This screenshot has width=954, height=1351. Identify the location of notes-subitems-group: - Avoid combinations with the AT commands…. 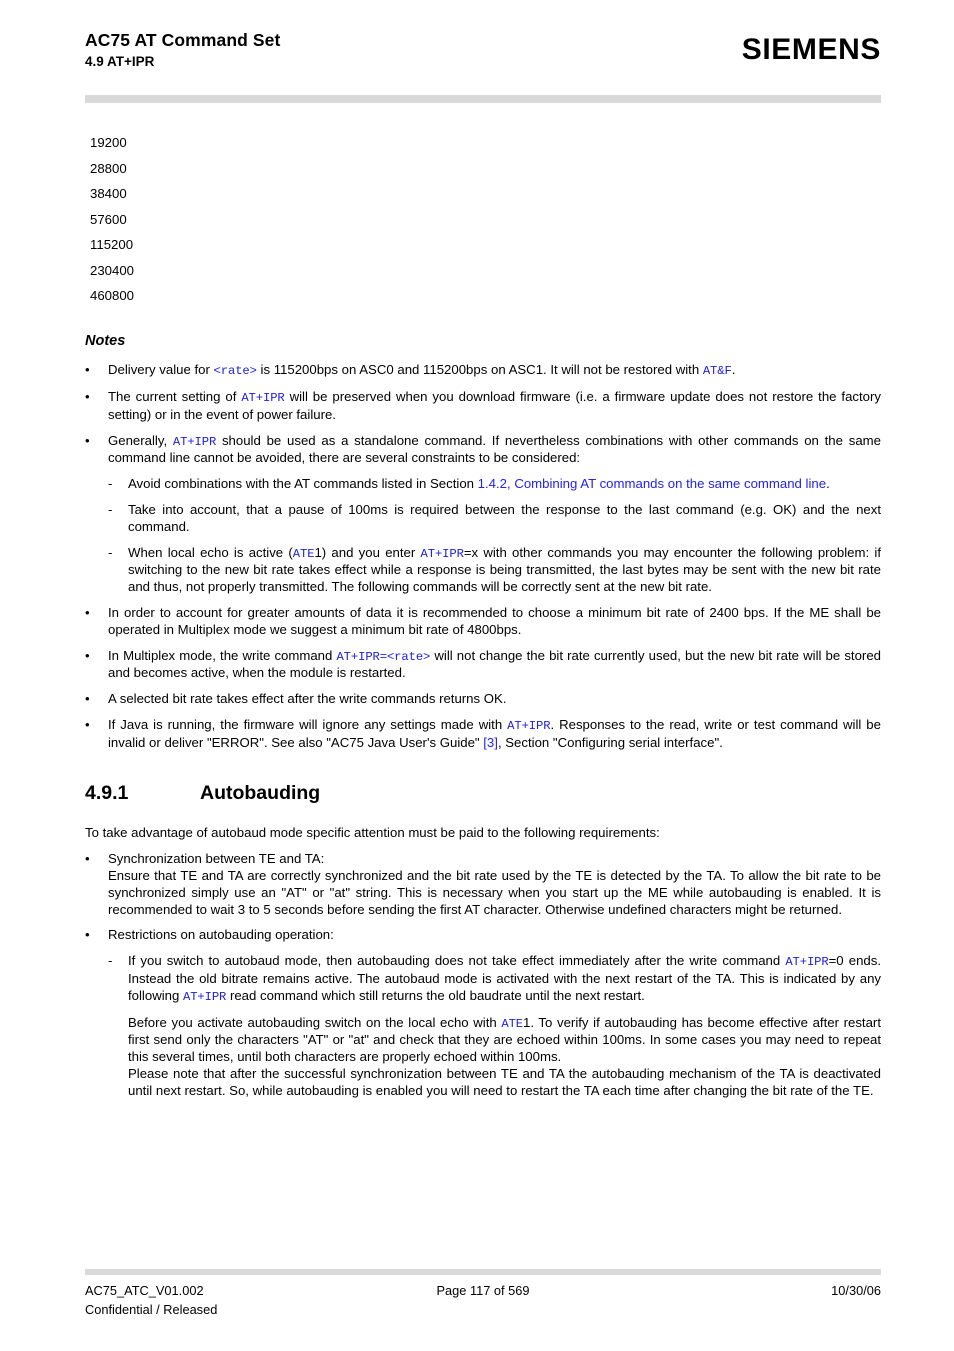
(483, 536).